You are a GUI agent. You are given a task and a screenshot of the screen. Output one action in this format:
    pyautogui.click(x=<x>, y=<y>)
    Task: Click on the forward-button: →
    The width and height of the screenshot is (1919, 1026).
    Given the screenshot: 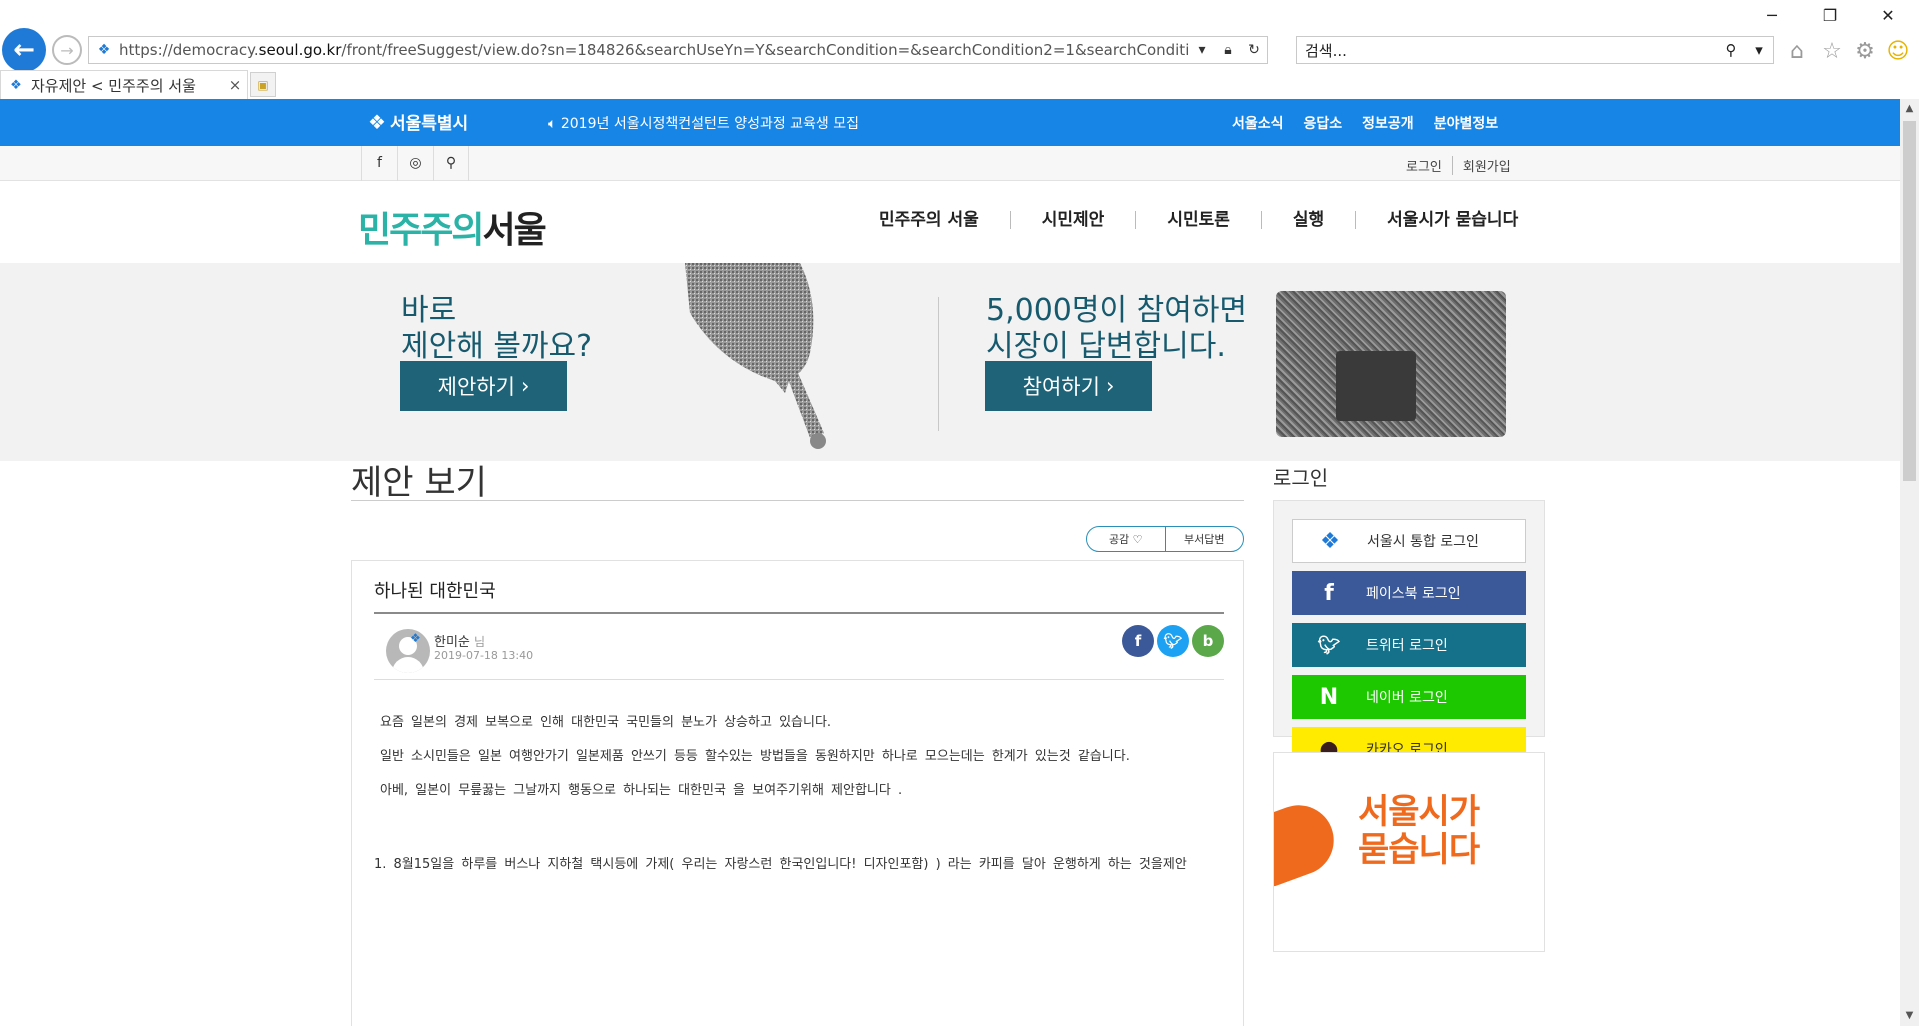 What is the action you would take?
    pyautogui.click(x=67, y=50)
    